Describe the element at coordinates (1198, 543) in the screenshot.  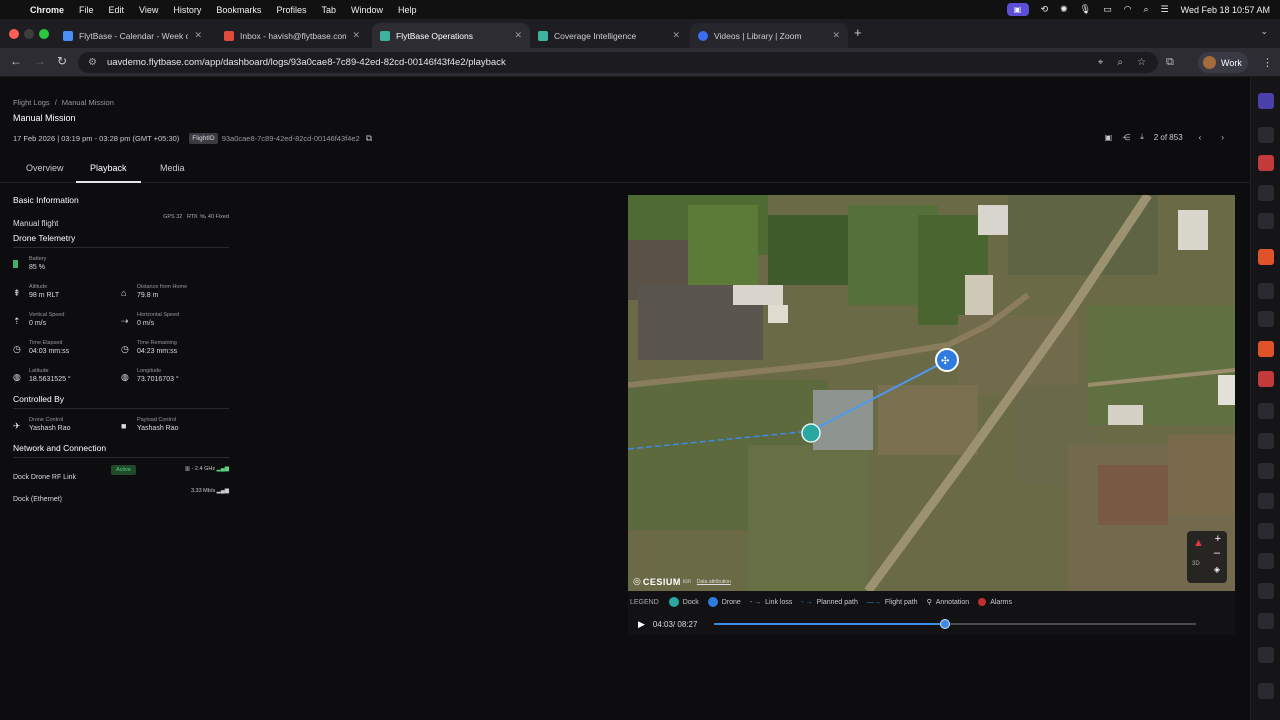
I see `compass-icon: ▲` at that location.